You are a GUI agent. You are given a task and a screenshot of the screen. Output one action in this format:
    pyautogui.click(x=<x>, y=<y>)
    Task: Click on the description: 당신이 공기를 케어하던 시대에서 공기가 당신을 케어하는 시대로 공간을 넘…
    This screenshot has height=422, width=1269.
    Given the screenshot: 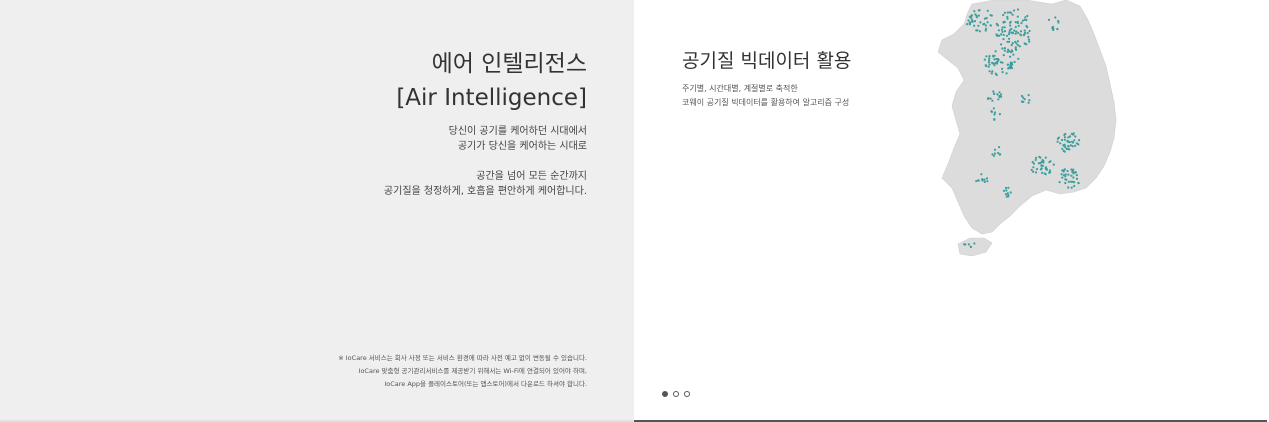 What is the action you would take?
    pyautogui.click(x=485, y=169)
    